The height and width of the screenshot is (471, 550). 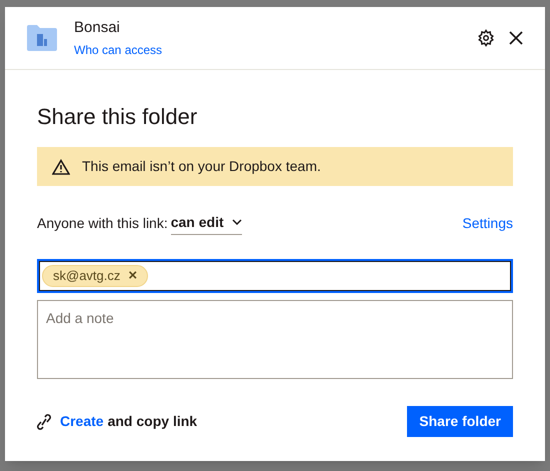 What do you see at coordinates (61, 166) in the screenshot?
I see `warning-icon` at bounding box center [61, 166].